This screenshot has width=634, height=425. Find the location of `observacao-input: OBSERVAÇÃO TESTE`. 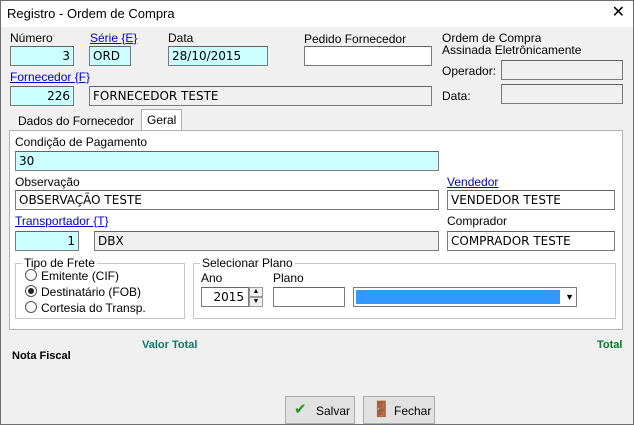

observacao-input: OBSERVAÇÃO TESTE is located at coordinates (227, 200).